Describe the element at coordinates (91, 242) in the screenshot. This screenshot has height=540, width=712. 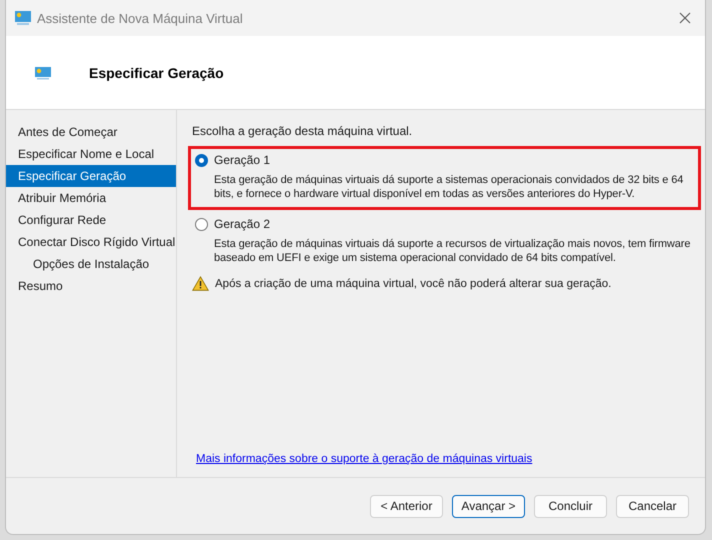
I see `wizard-step: Conectar Disco Rígido Virtual` at that location.